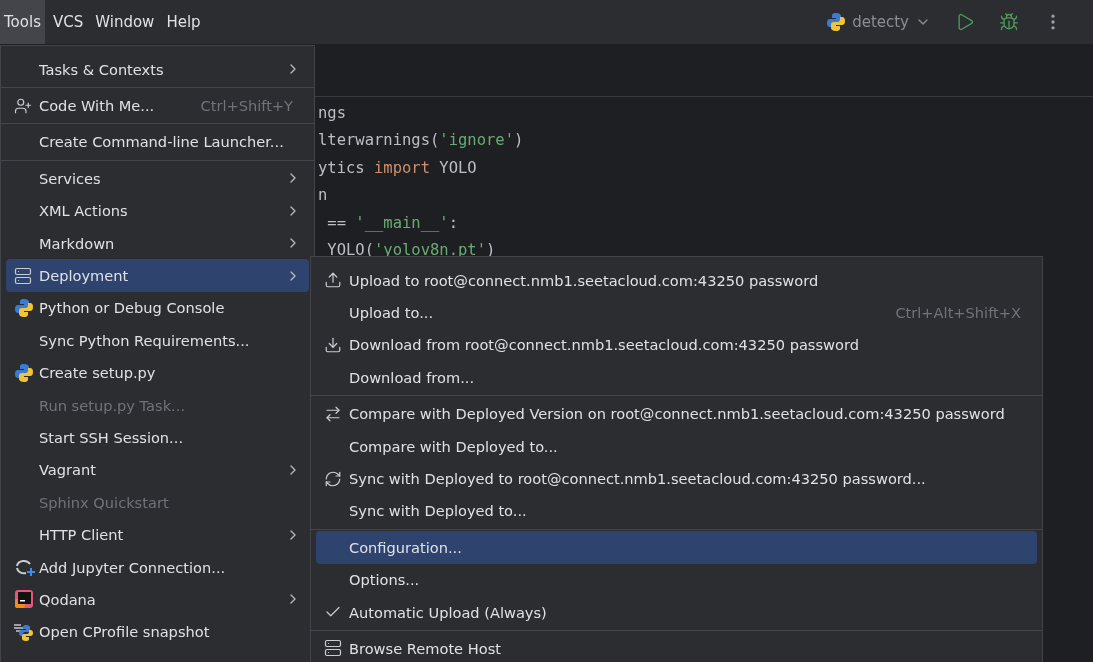 The width and height of the screenshot is (1093, 662). Describe the element at coordinates (157, 599) in the screenshot. I see `menu-item: Qodana` at that location.